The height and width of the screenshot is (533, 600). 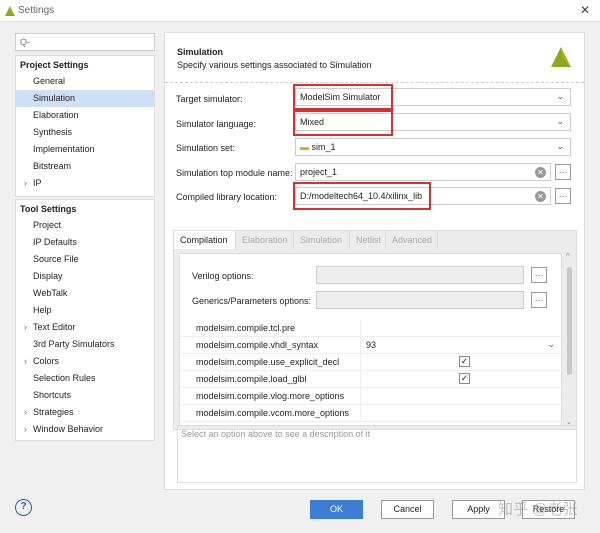 I want to click on title-bar: Settings ✕, so click(x=300, y=11).